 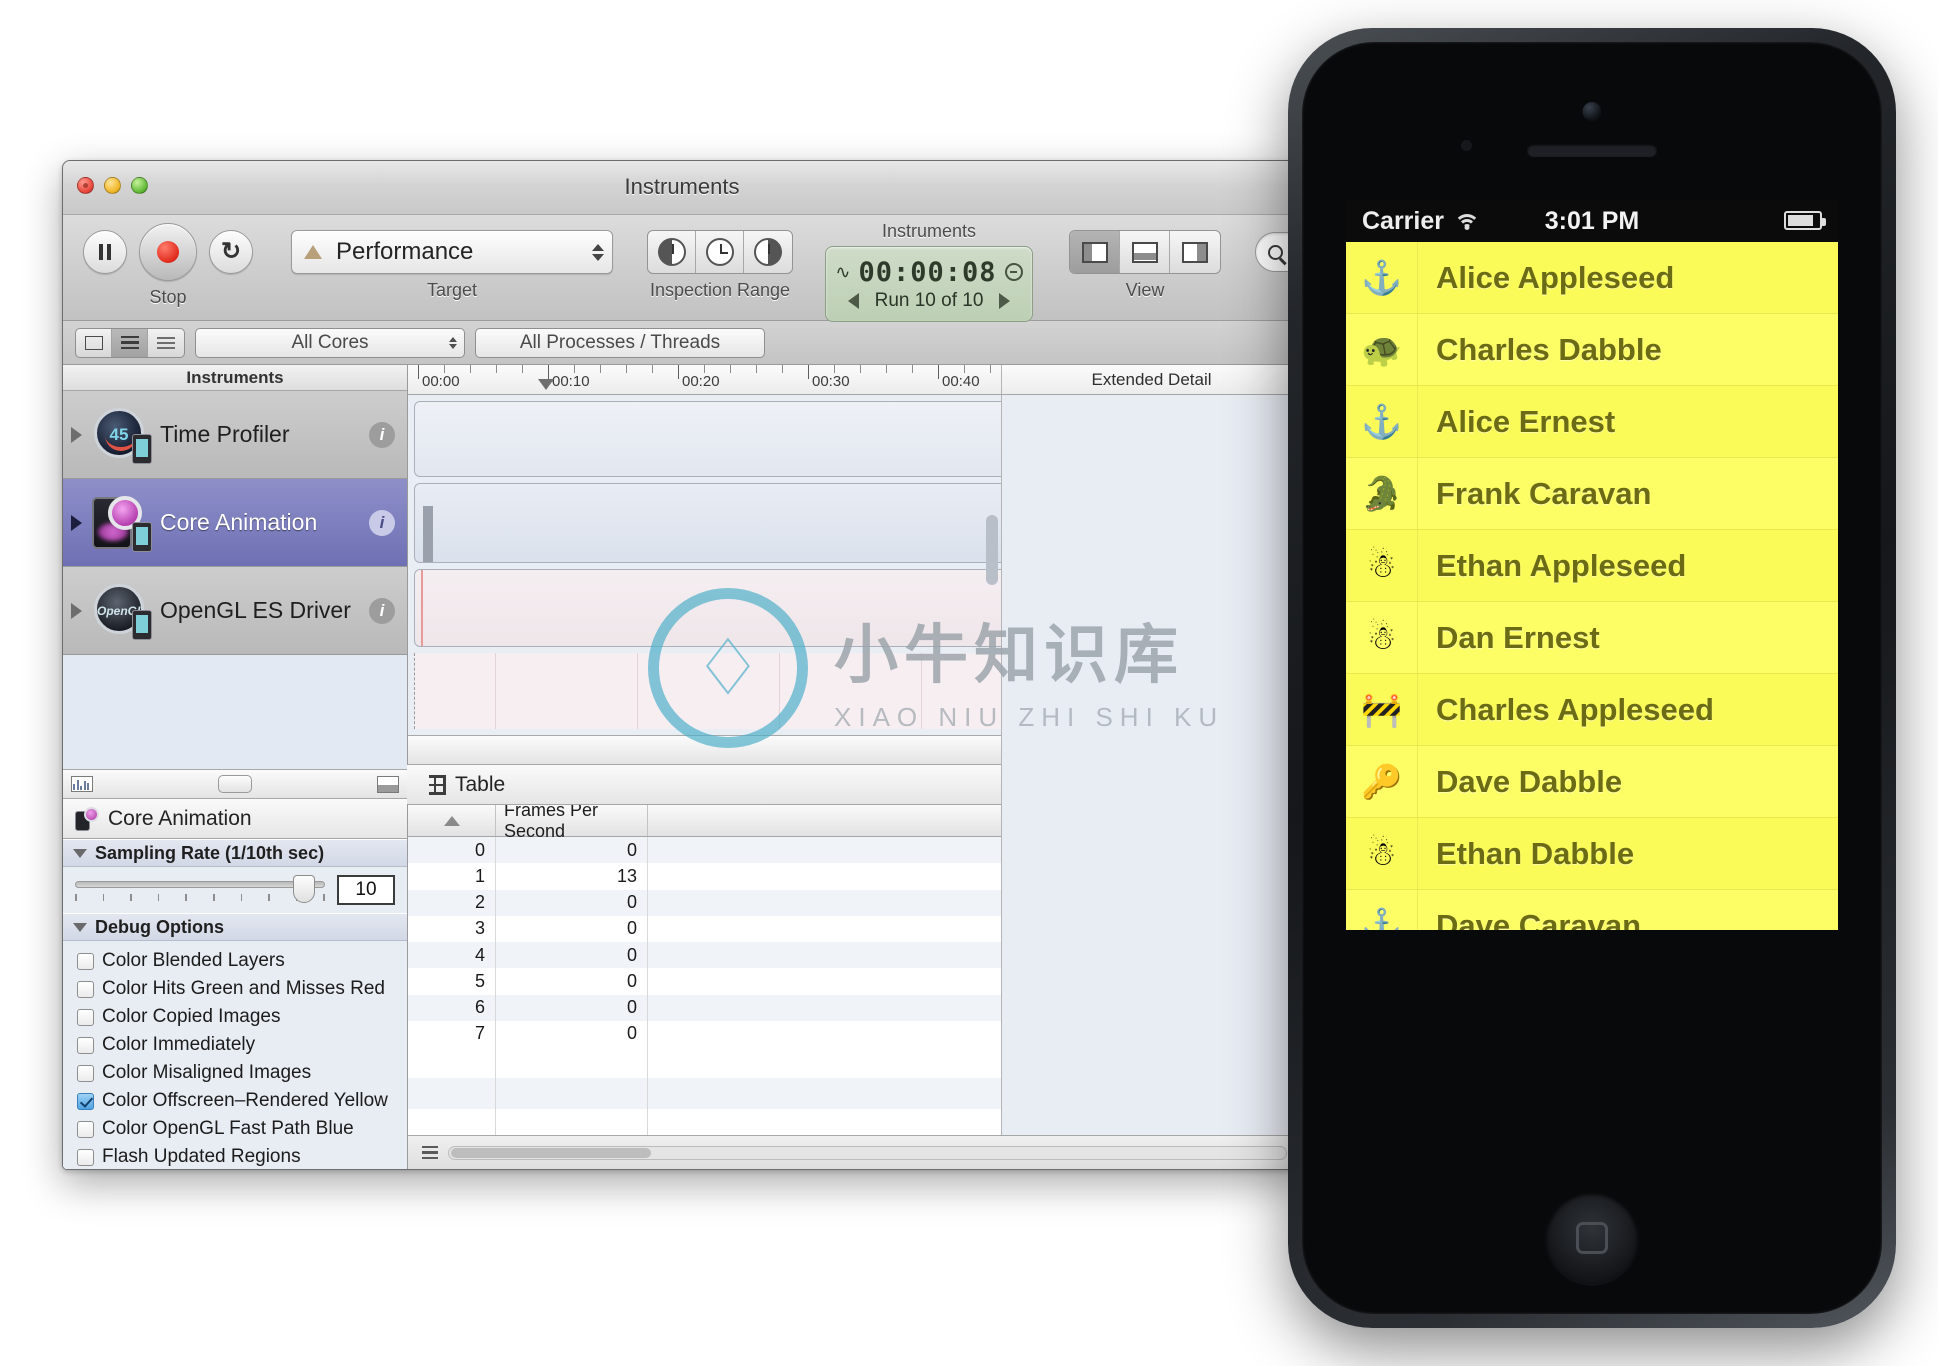 What do you see at coordinates (1592, 854) in the screenshot?
I see `list-item: ☃ Ethan Dabble` at bounding box center [1592, 854].